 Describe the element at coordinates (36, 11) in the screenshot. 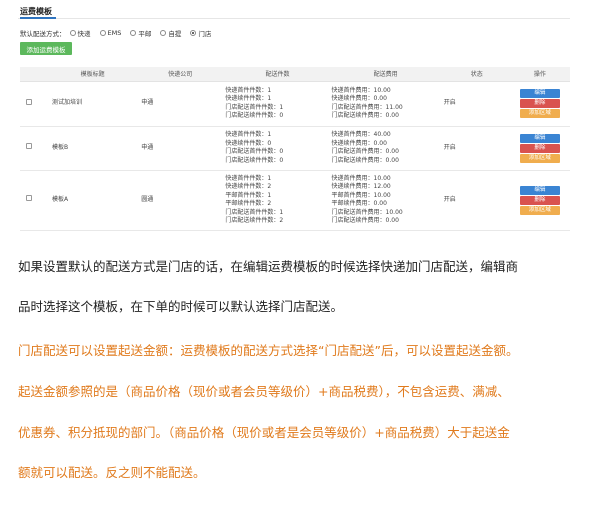

I see `panel-title: 运费模板` at that location.